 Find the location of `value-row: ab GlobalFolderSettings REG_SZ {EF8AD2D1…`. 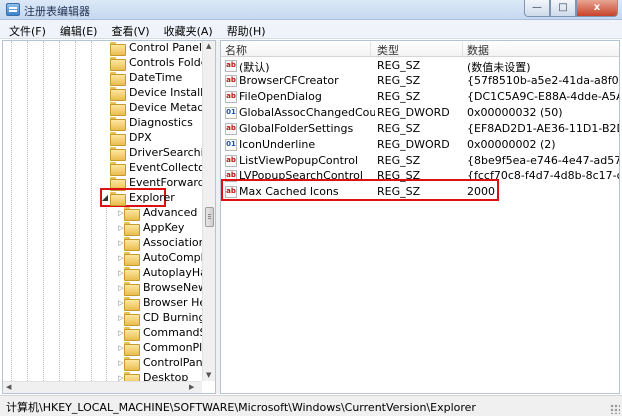

value-row: ab GlobalFolderSettings REG_SZ {EF8AD2D1… is located at coordinates (420, 129).